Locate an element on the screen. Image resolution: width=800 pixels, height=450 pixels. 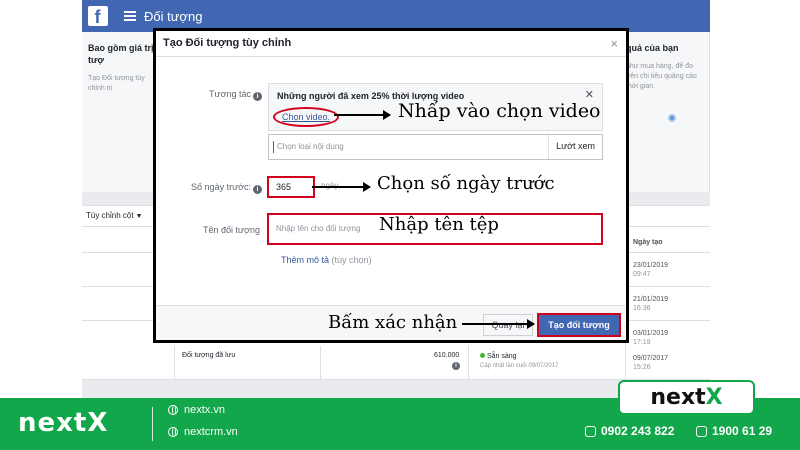
nextx-logo: next X is located at coordinates (686, 397).